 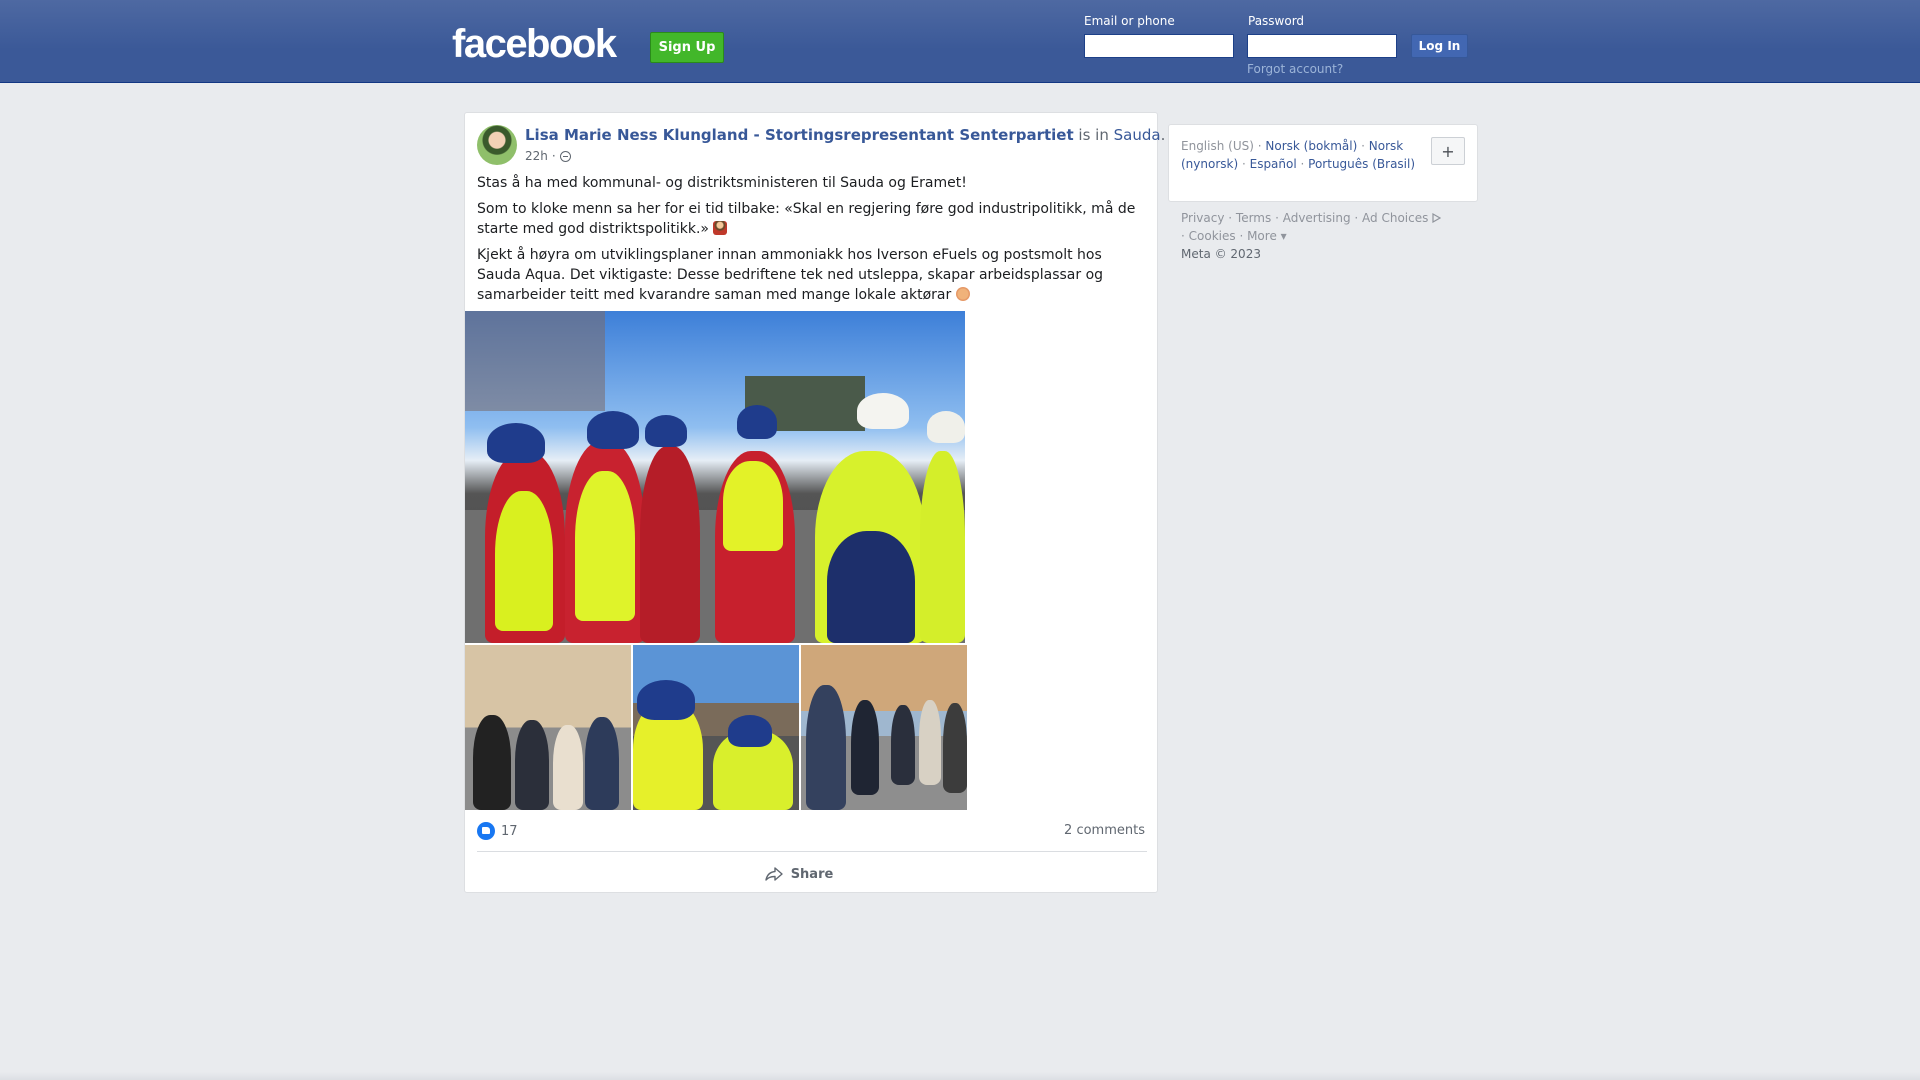 I want to click on share-button: Share, so click(x=799, y=874).